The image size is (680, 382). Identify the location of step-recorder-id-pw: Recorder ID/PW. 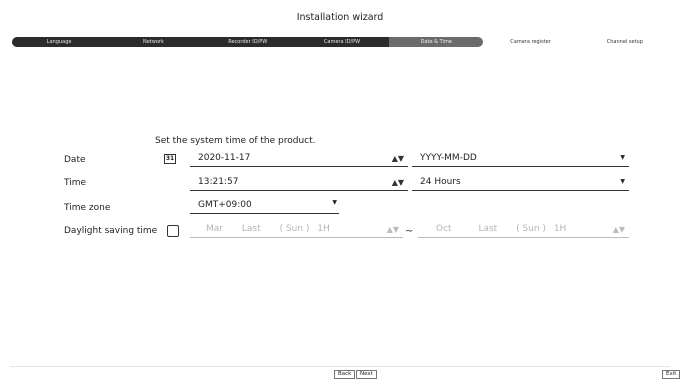
(247, 42).